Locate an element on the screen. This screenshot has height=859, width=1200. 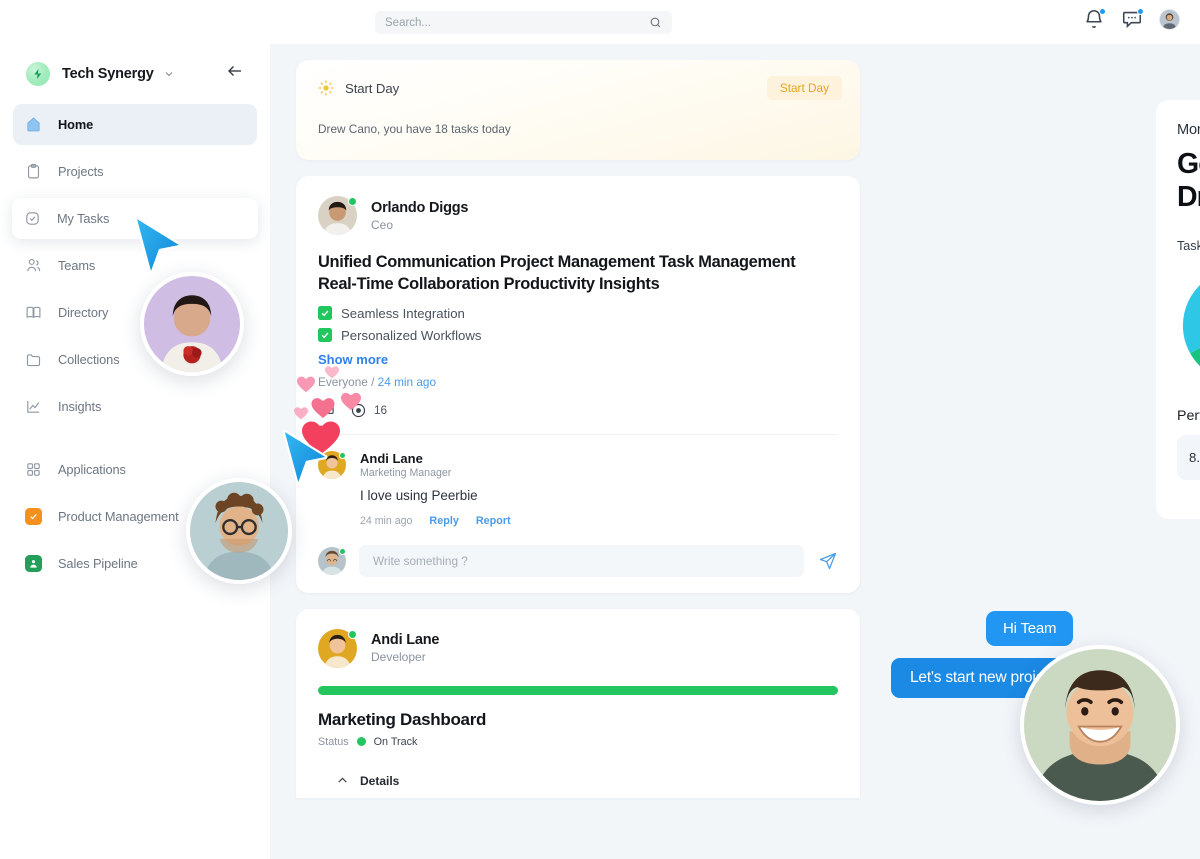
checklist-item: Seamless Integration is located at coordinates (578, 313).